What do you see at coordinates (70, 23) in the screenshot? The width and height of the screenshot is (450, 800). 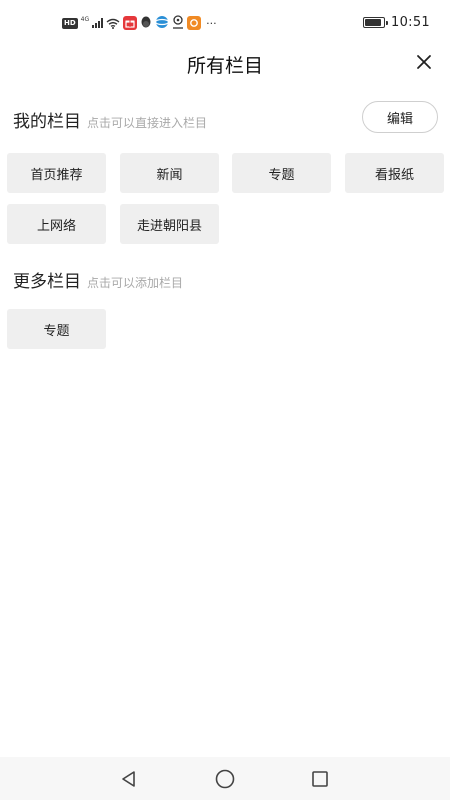 I see `hd-badge: HD` at bounding box center [70, 23].